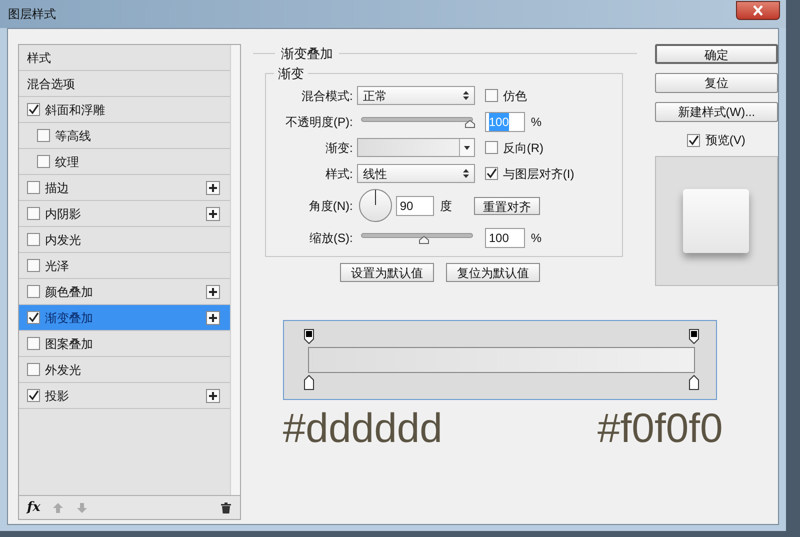 This screenshot has width=800, height=537. What do you see at coordinates (523, 148) in the screenshot?
I see `checkbox-label: 反向(R)` at bounding box center [523, 148].